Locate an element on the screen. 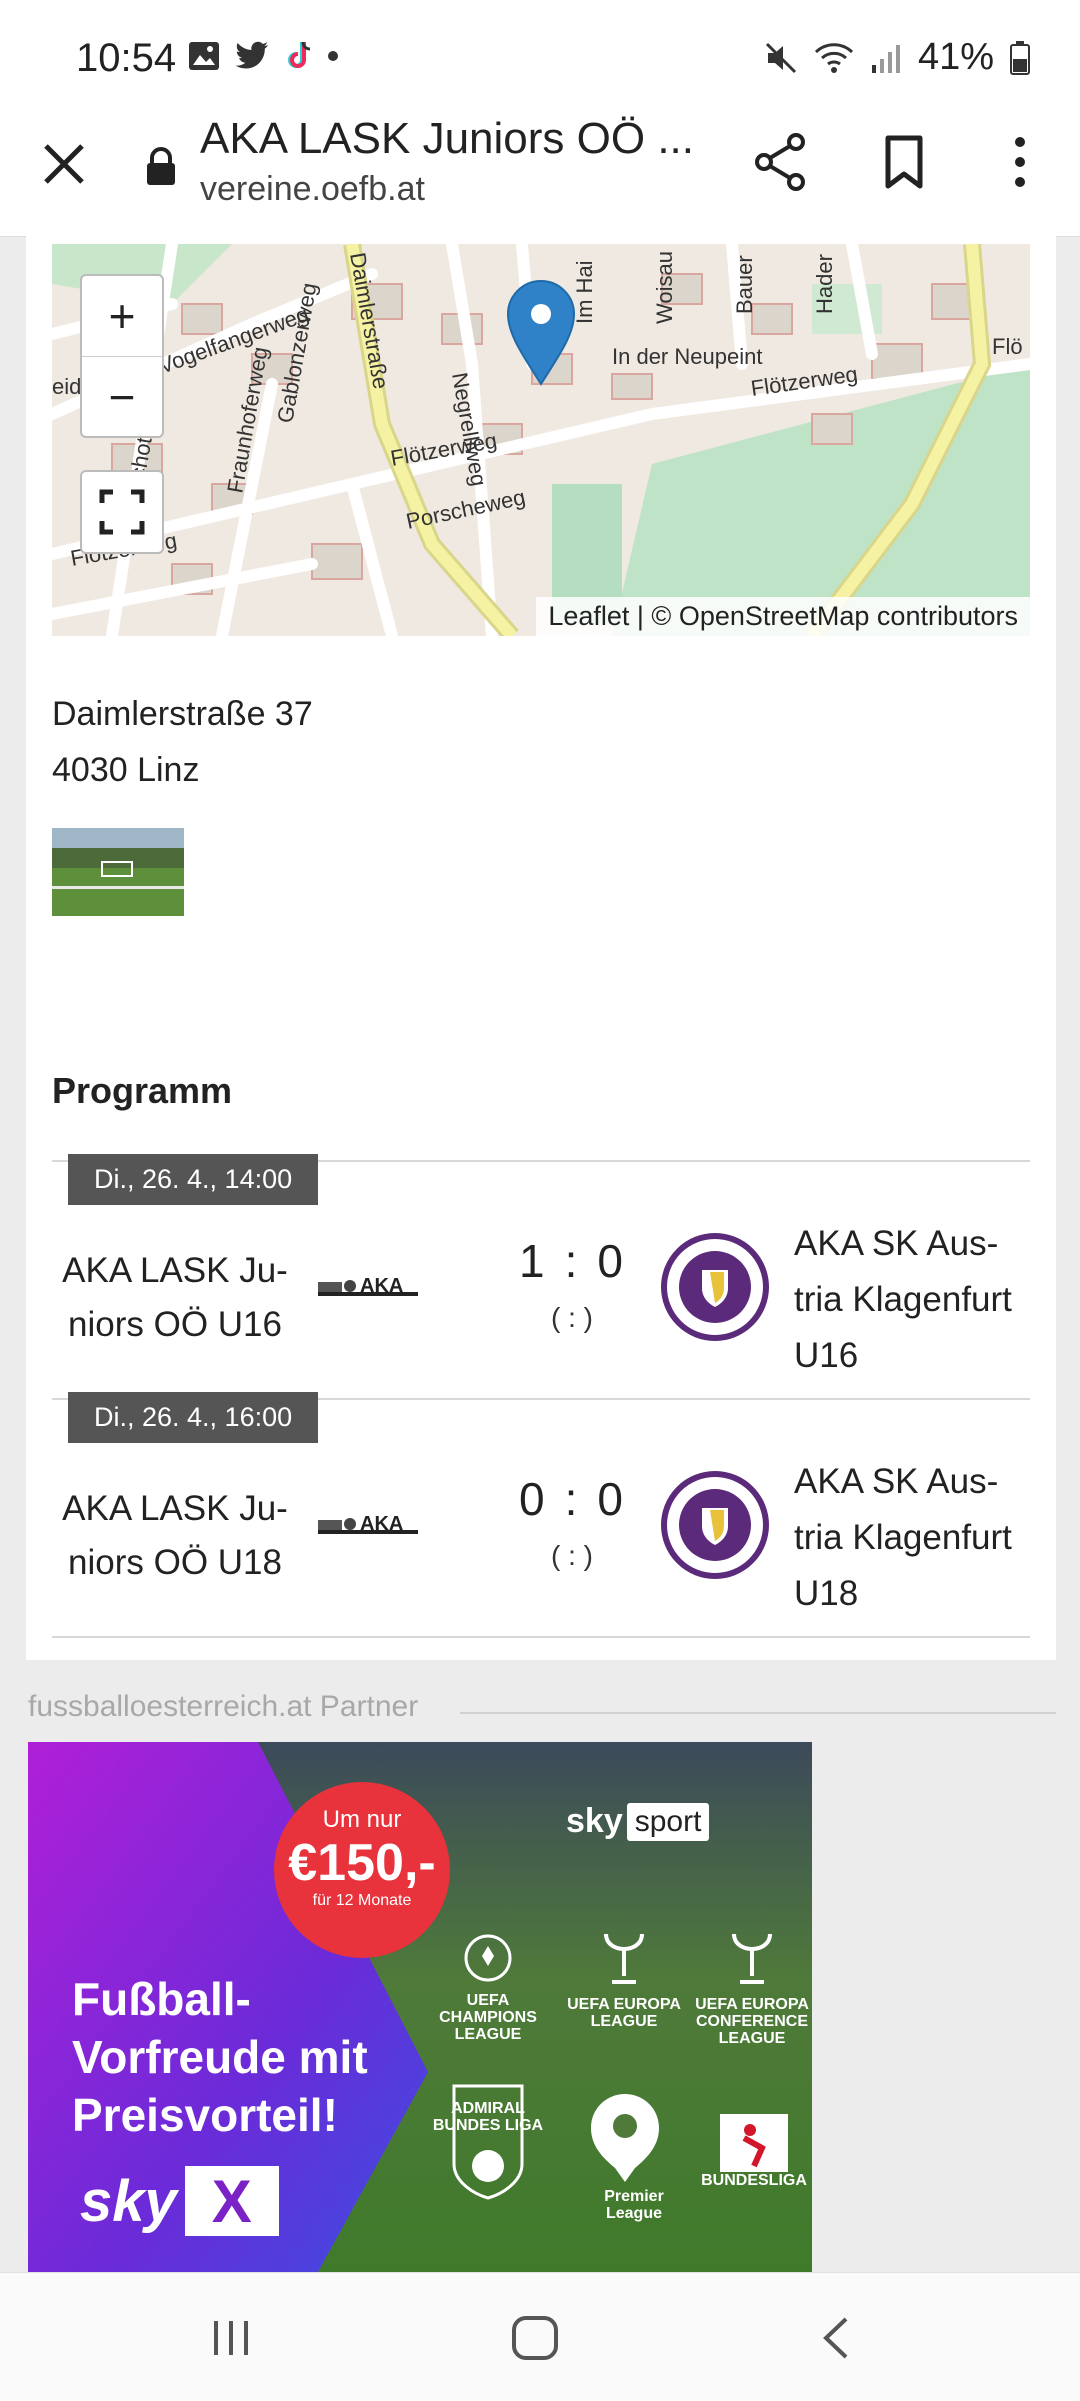 The height and width of the screenshot is (2401, 1080). ad-headline-line: Fußball- is located at coordinates (161, 1999).